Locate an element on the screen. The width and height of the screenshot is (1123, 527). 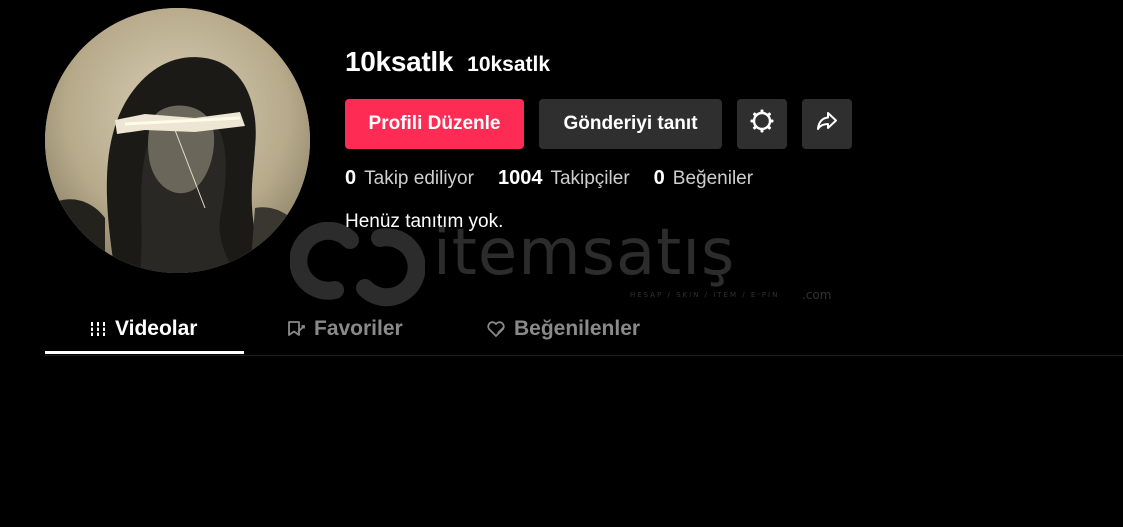
active-tab-indicator is located at coordinates (144, 352).